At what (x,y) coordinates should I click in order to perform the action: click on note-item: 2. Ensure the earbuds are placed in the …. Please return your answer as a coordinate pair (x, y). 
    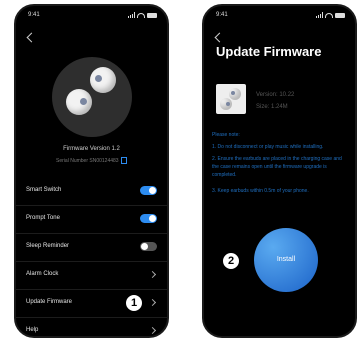
    Looking at the image, I should click on (277, 167).